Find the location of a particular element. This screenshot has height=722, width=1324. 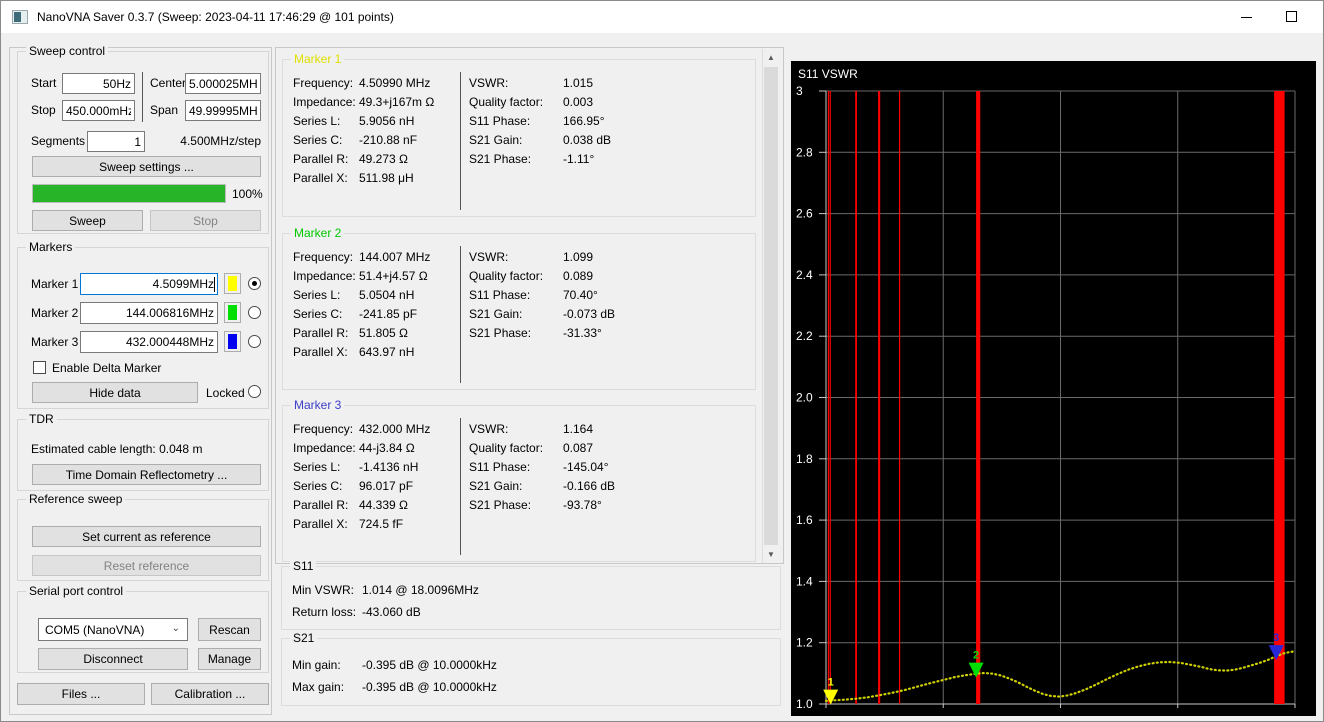

marker-2-select-radio is located at coordinates (254, 312).